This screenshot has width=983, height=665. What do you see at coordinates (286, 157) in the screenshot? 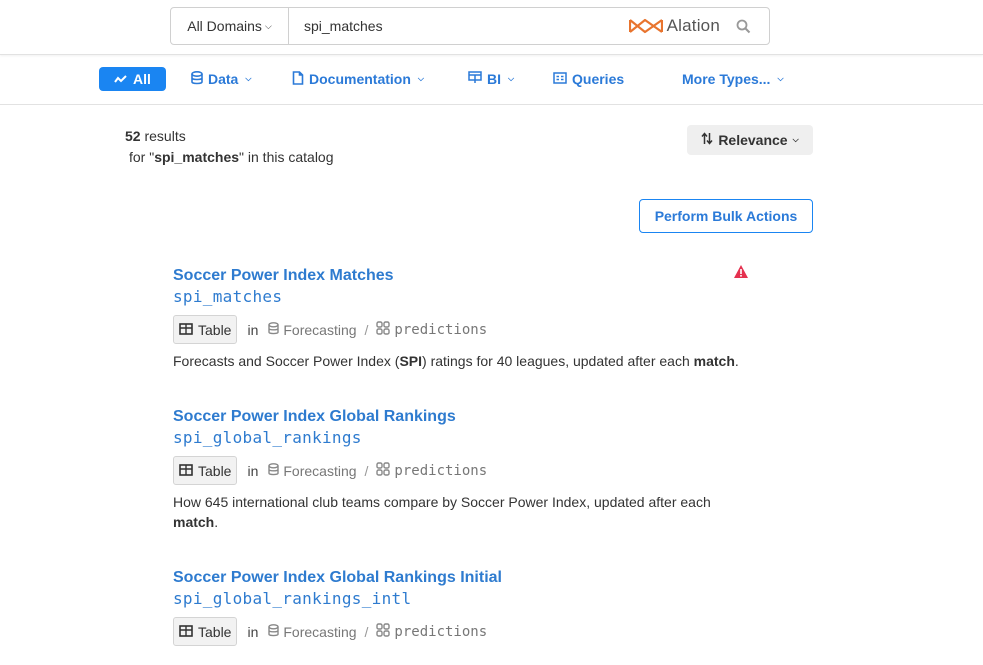
I see `for-suffix: " in this catalog` at bounding box center [286, 157].